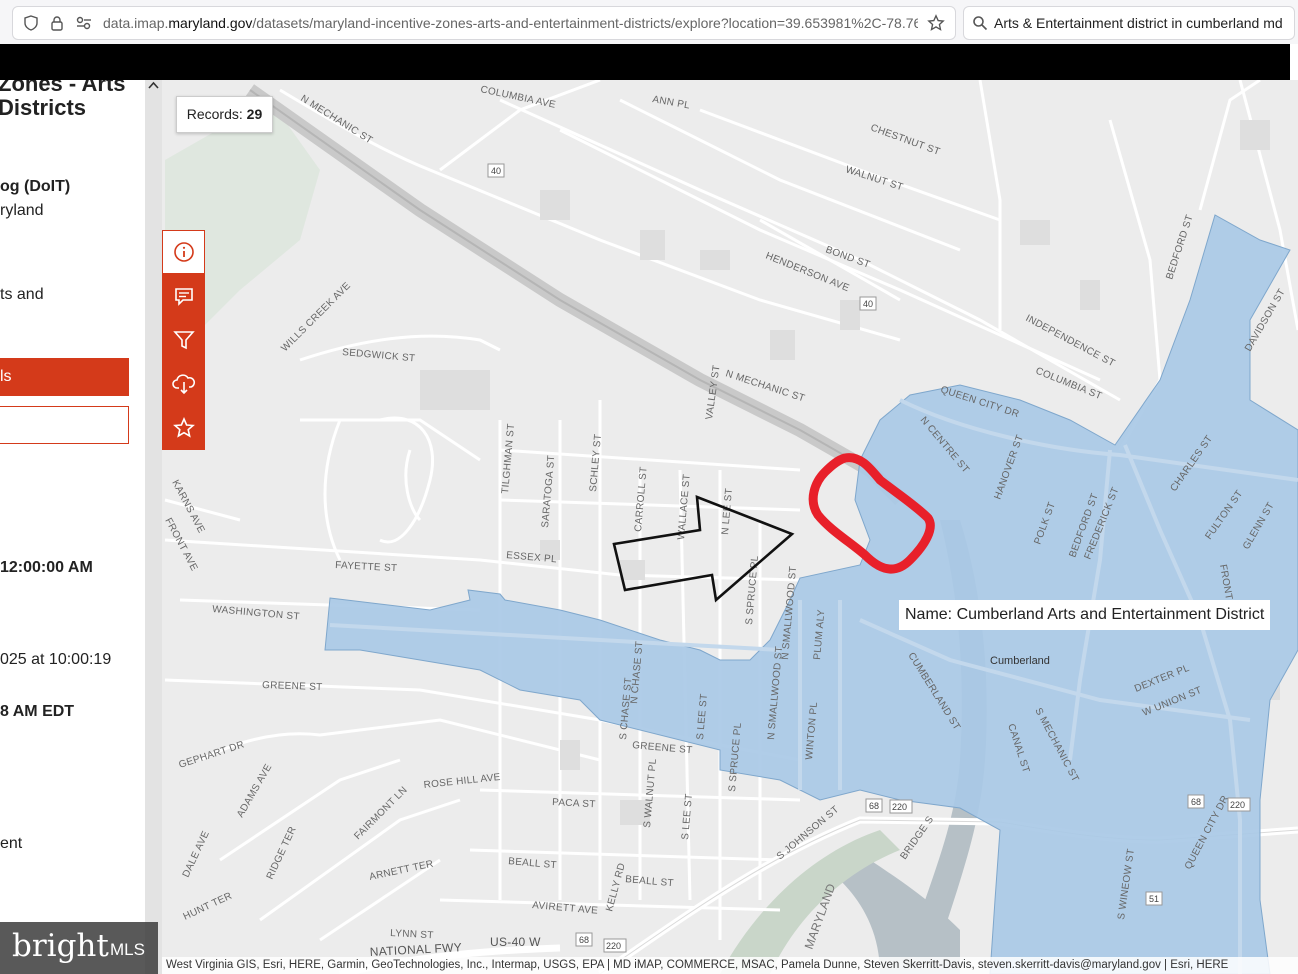 This screenshot has width=1298, height=974. I want to click on scroll-up-icon, so click(153, 87).